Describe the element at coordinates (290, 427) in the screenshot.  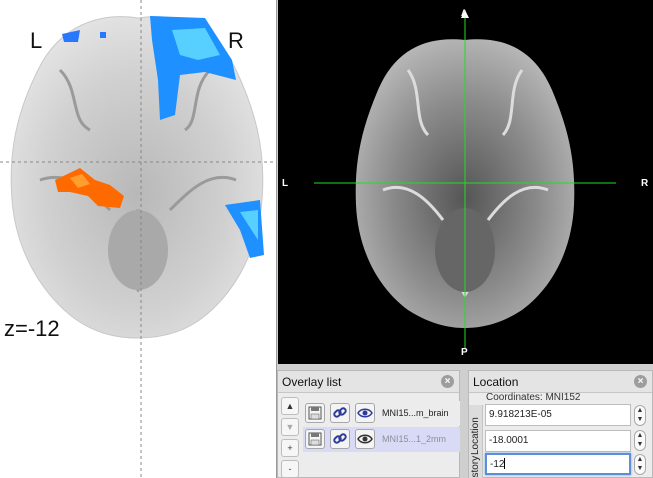
I see `move-down-button: ▼` at that location.